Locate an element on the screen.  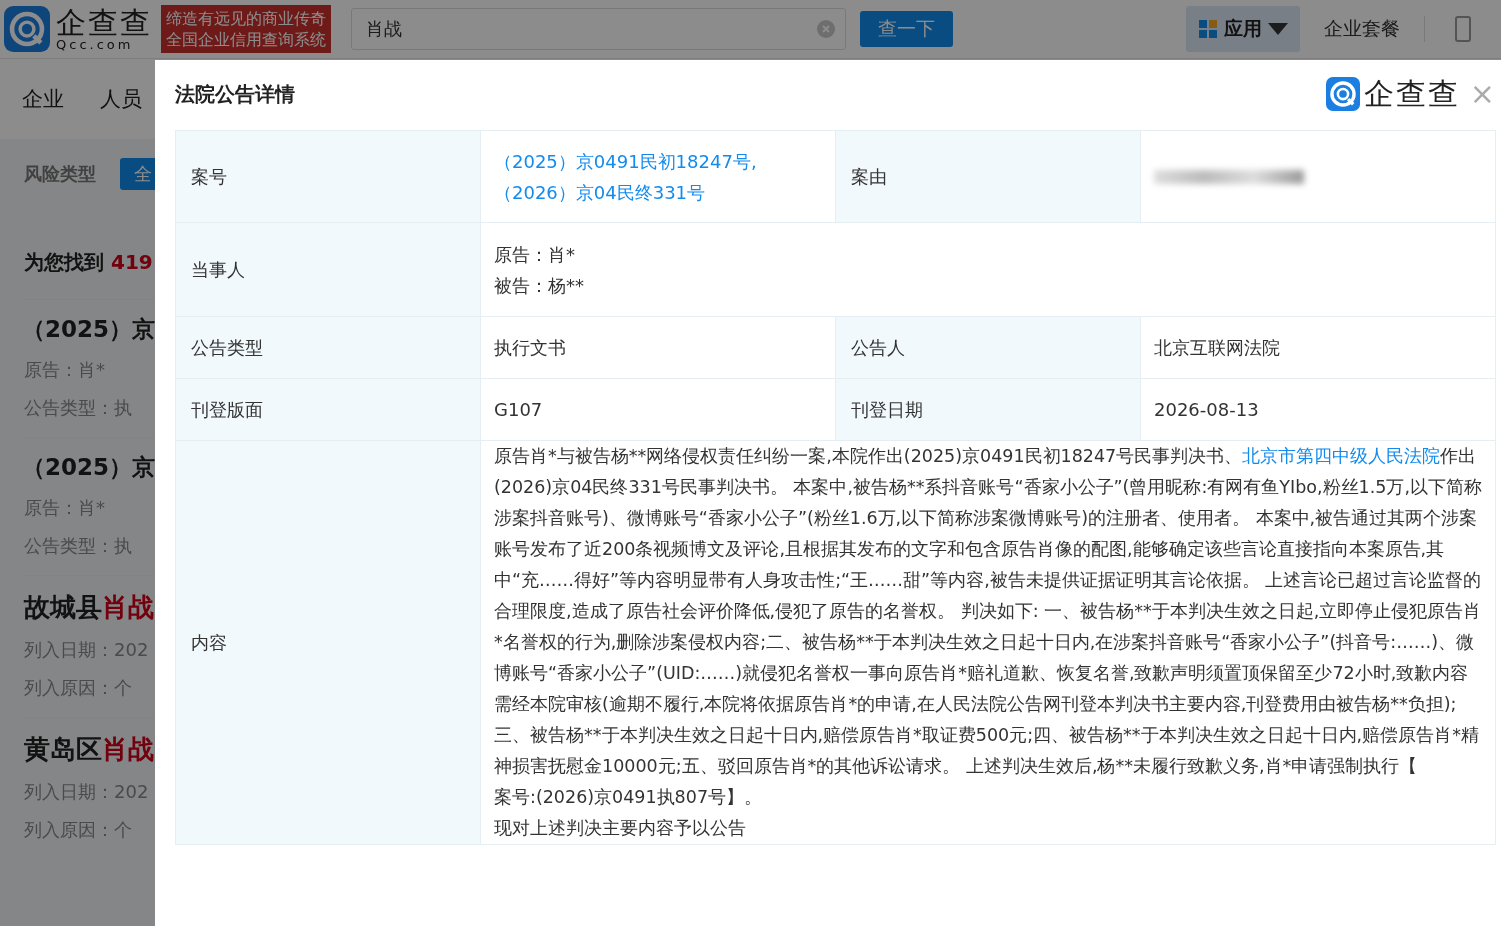
result-count: 419 is located at coordinates (131, 262).